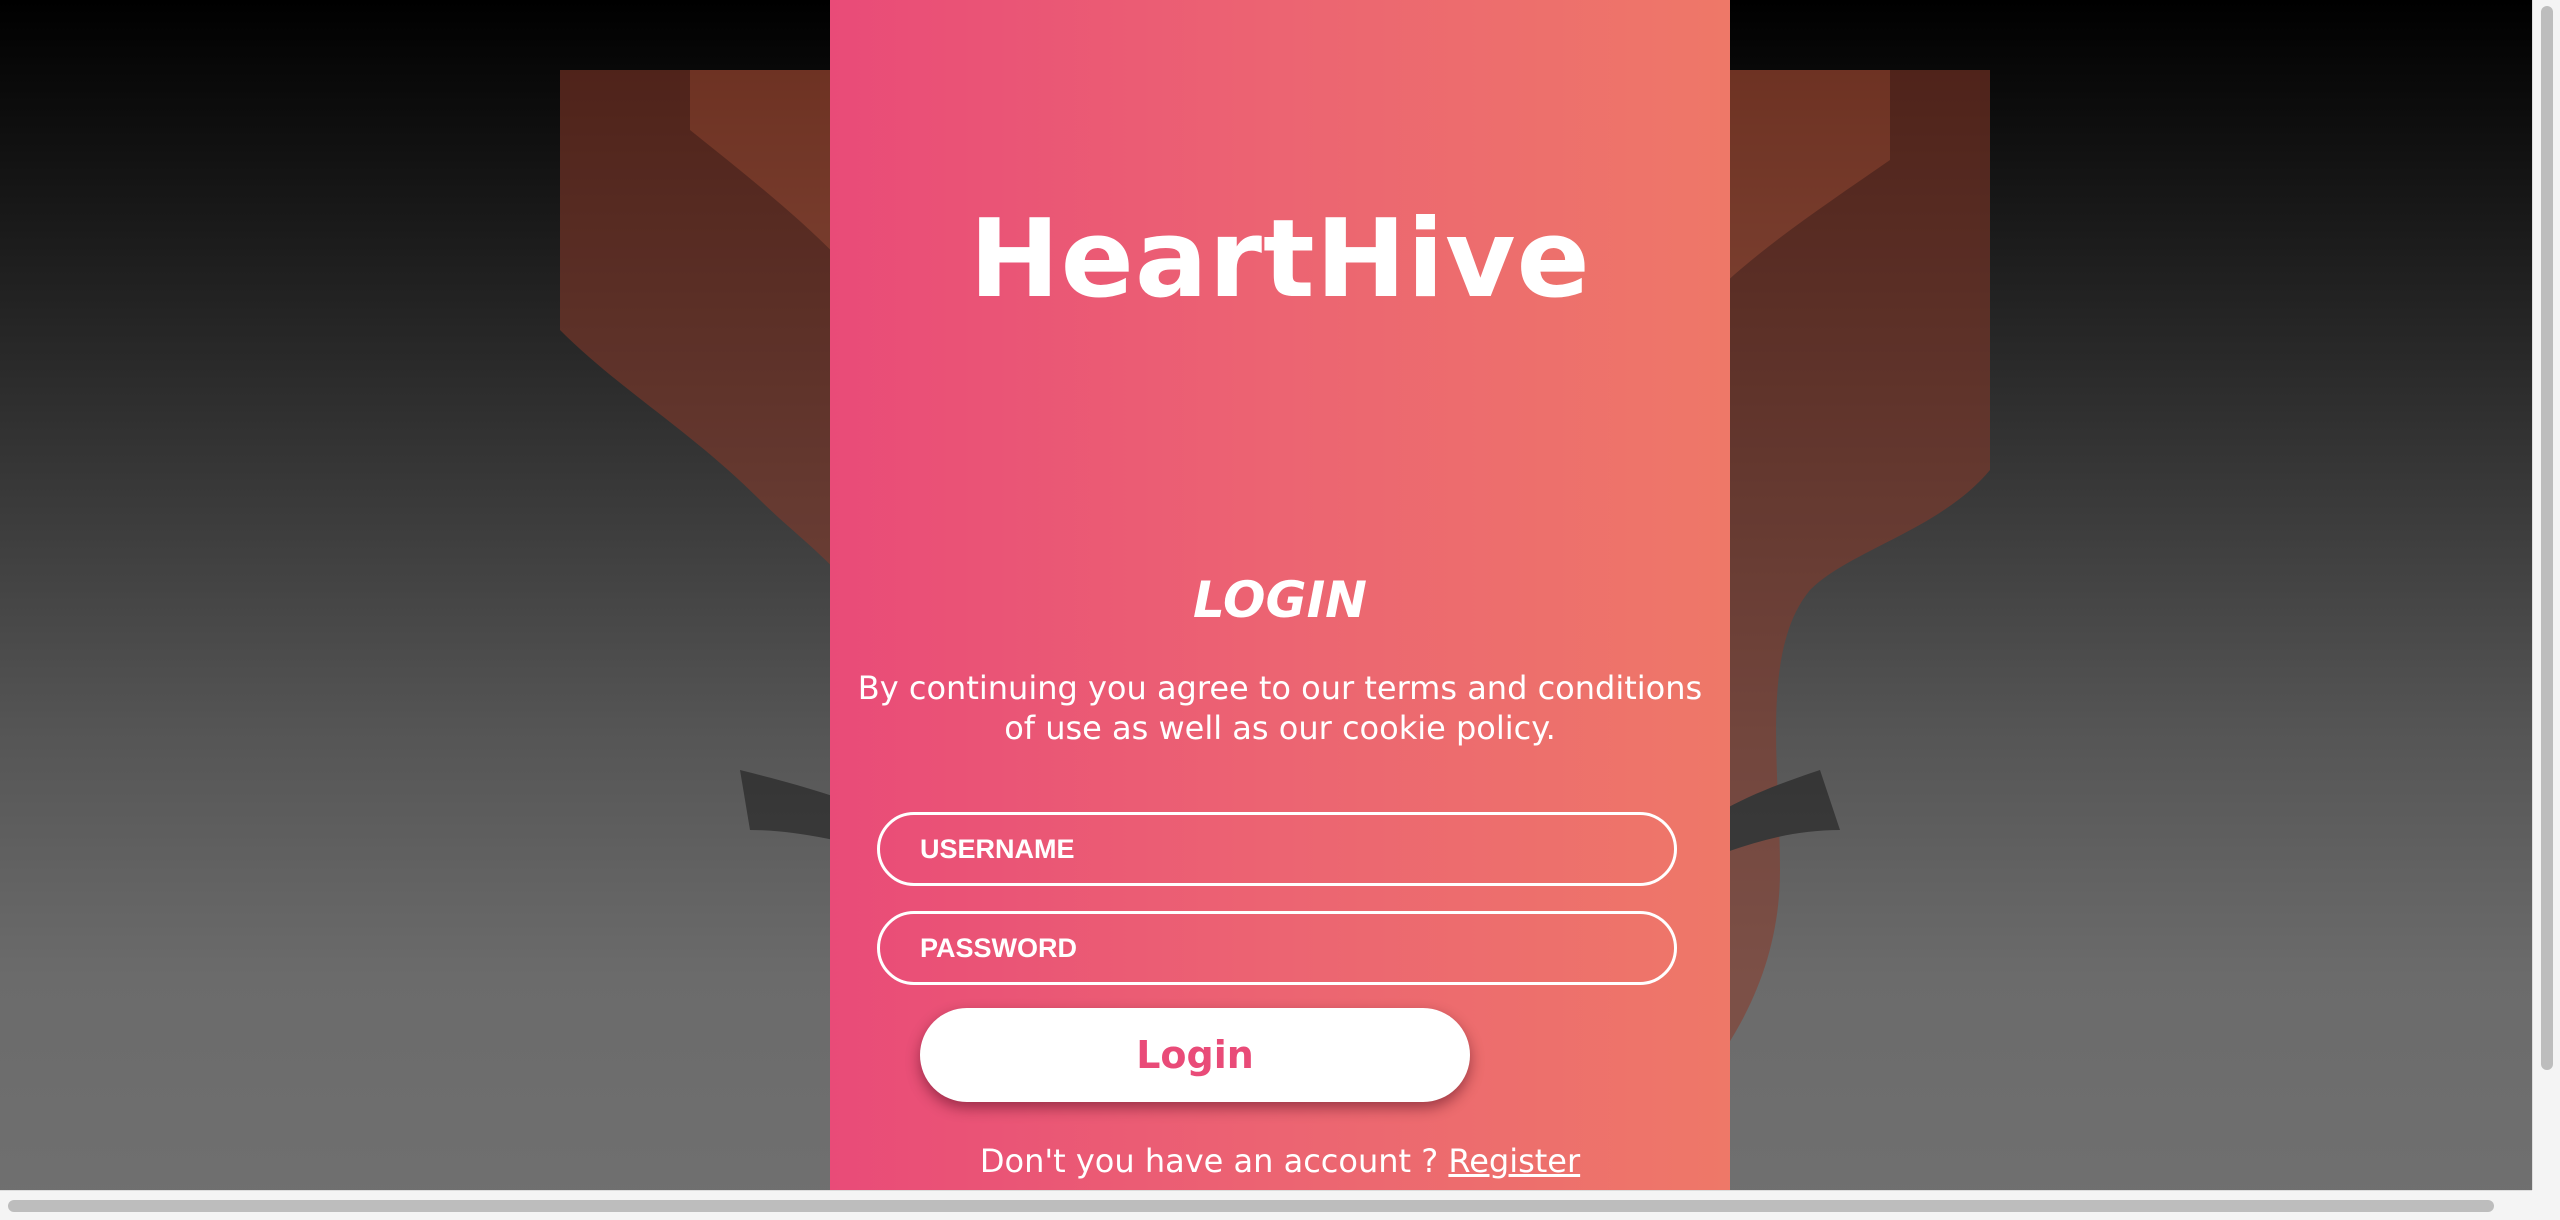 This screenshot has width=2560, height=1220. I want to click on register-prompt: Don't you have an account ? Register, so click(1280, 1161).